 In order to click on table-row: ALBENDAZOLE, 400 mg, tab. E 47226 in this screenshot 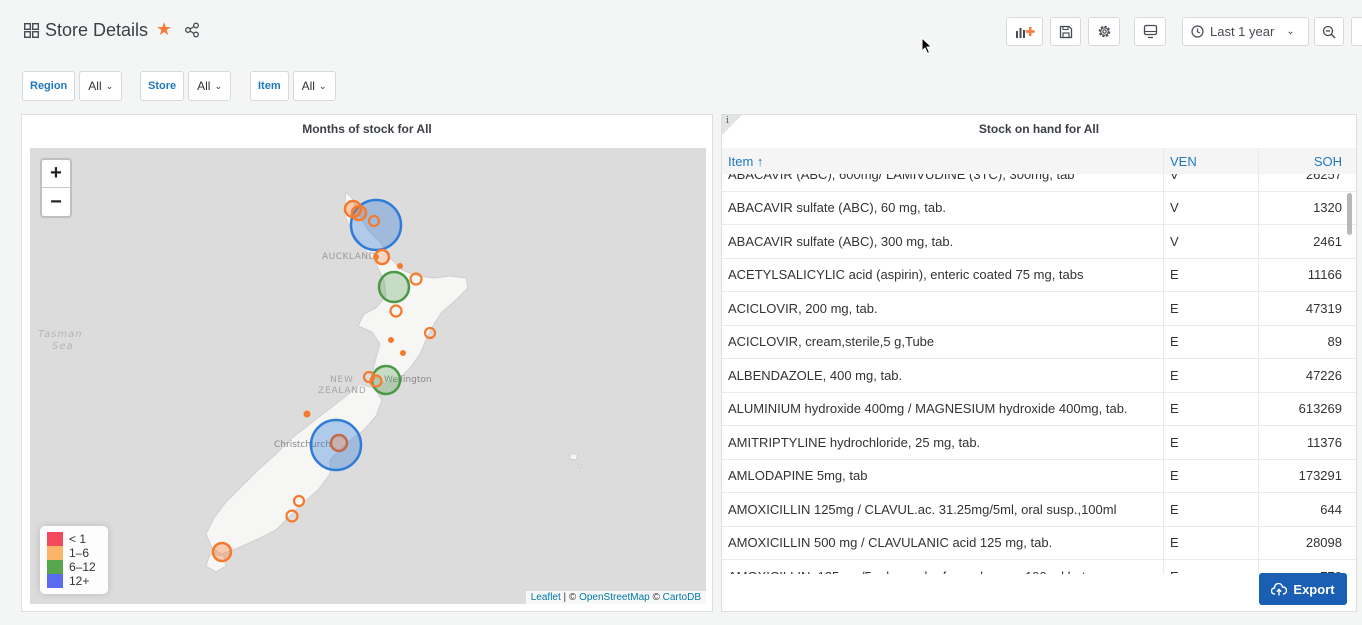, I will do `click(1039, 376)`.